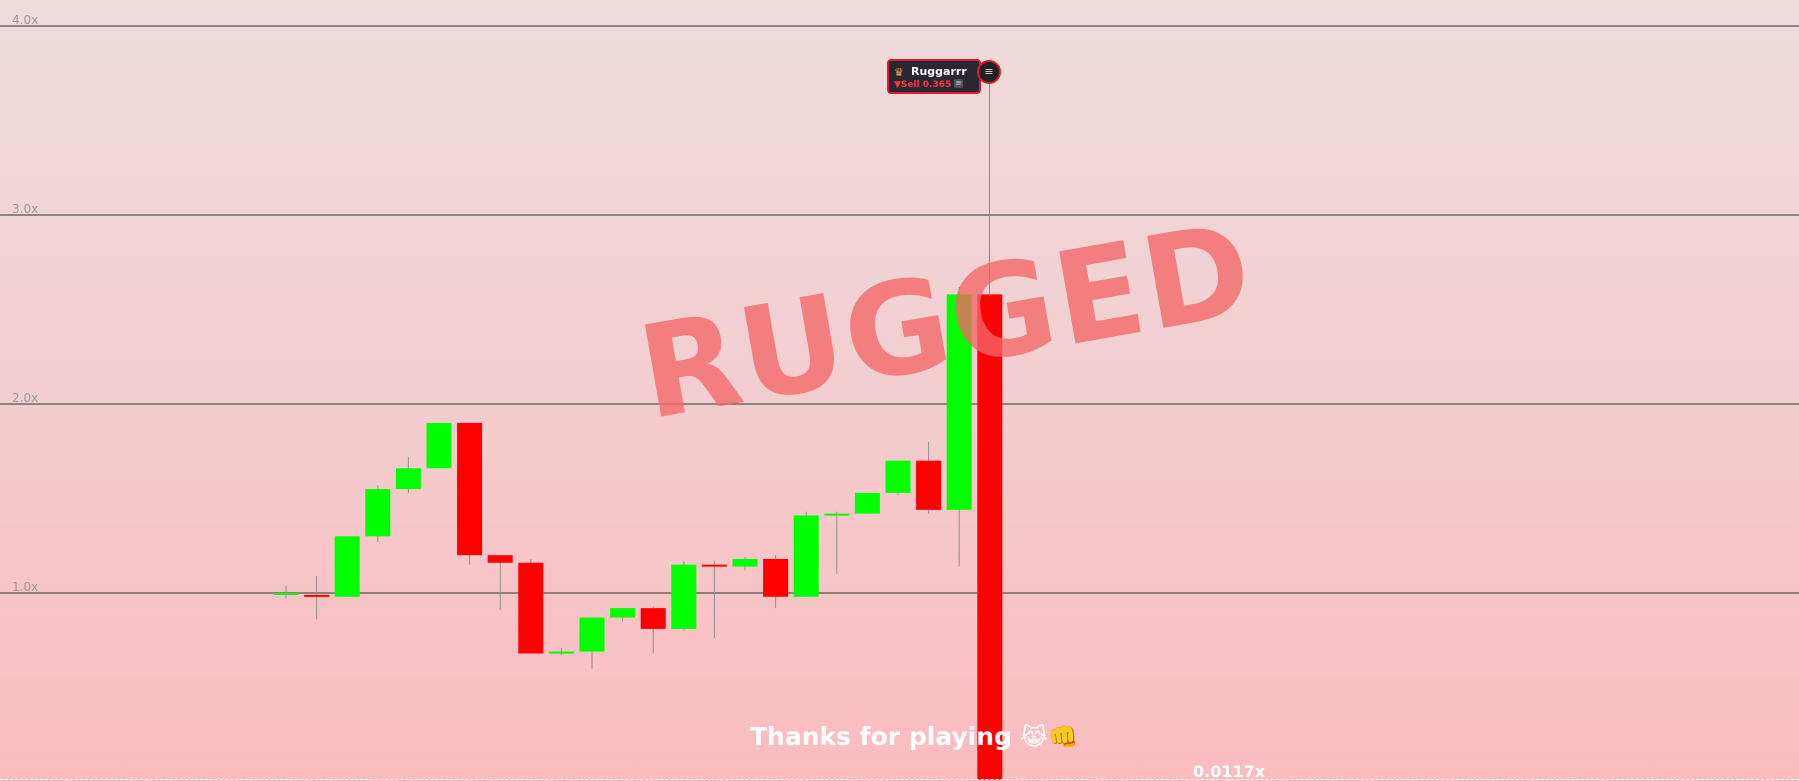 The width and height of the screenshot is (1799, 781). What do you see at coordinates (923, 85) in the screenshot?
I see `trade-action: ▼Sell 0.365` at bounding box center [923, 85].